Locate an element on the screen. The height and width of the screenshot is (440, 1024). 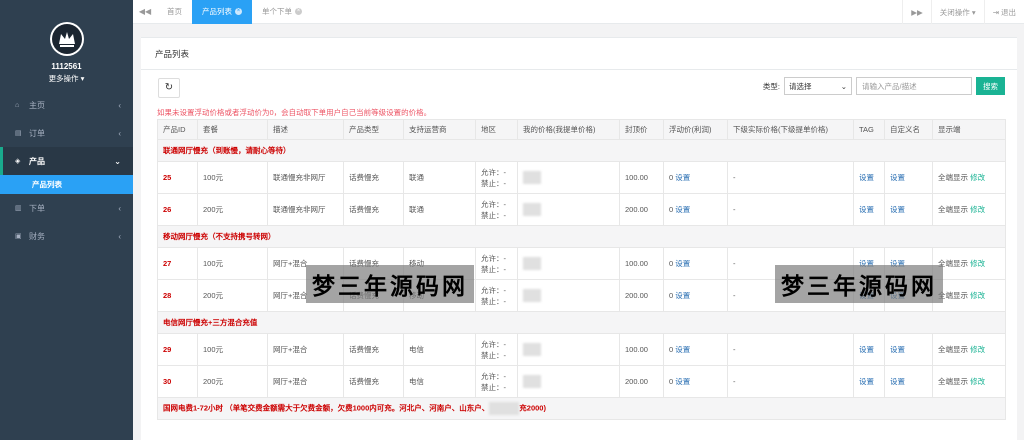
user-id: 1112561 is located at coordinates (66, 66).